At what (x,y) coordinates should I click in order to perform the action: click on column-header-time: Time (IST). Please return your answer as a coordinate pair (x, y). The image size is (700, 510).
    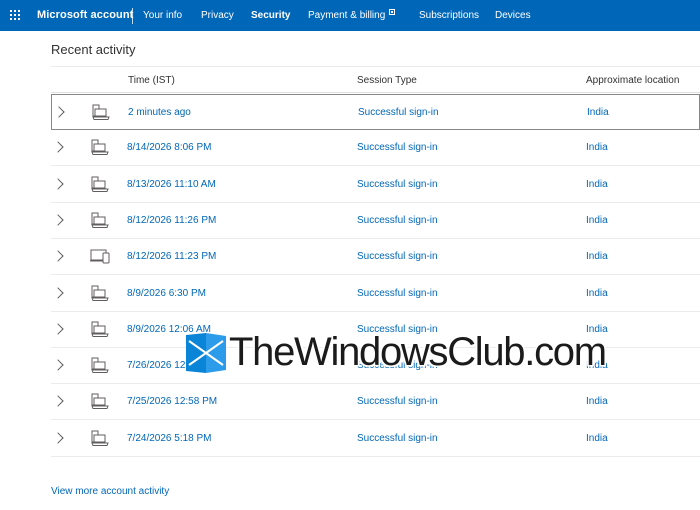
    Looking at the image, I should click on (151, 80).